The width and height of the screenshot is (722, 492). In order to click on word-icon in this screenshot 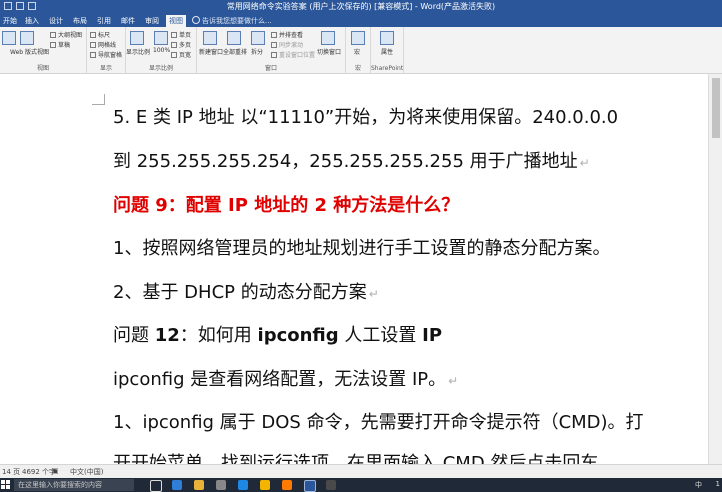, I will do `click(310, 486)`.